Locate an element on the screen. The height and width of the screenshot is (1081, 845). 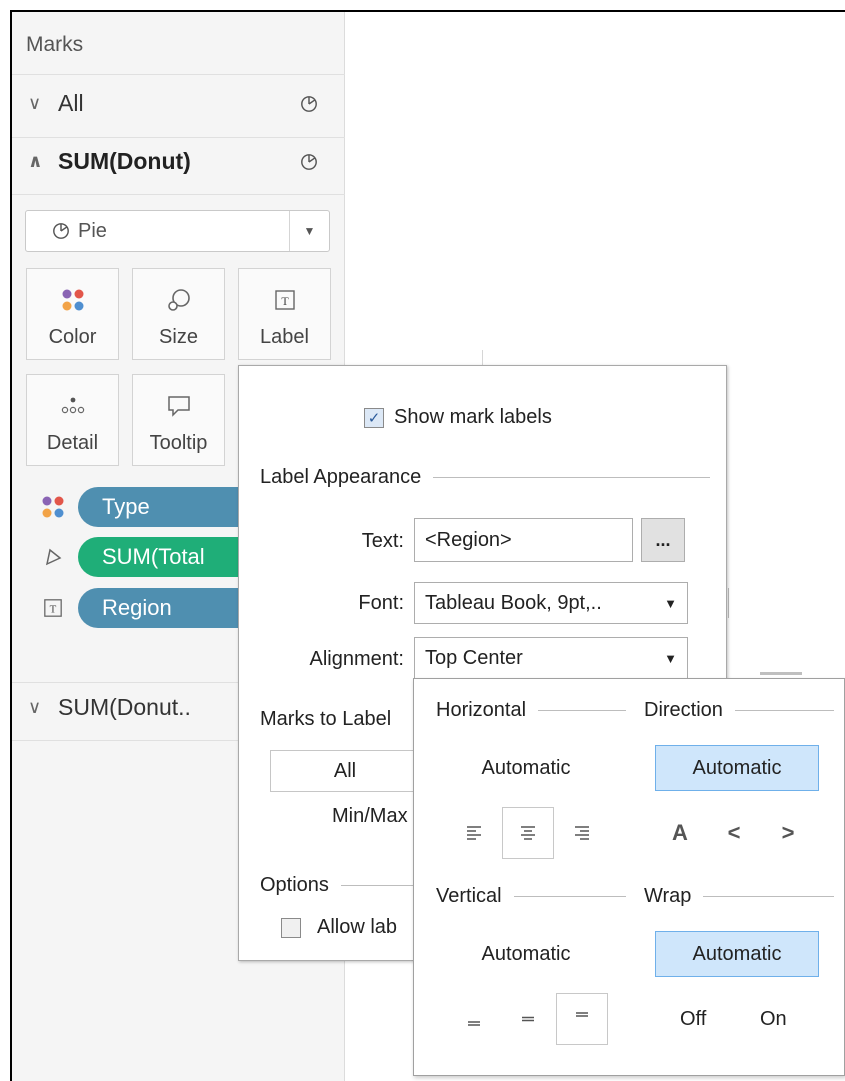
marks-card-label: SUM(Donut) is located at coordinates (124, 161).